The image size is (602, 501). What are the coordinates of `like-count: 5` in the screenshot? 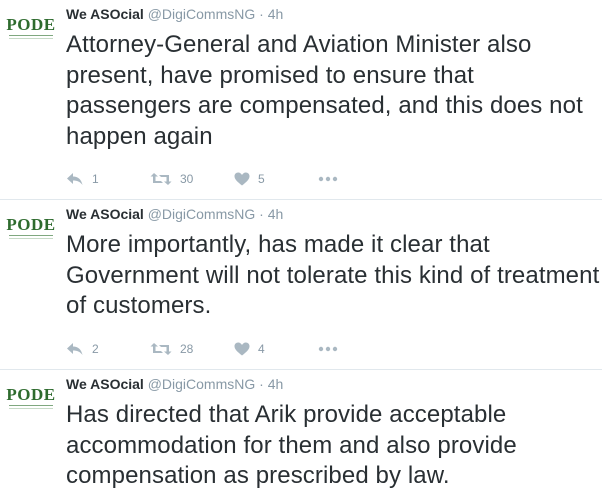 It's located at (261, 179).